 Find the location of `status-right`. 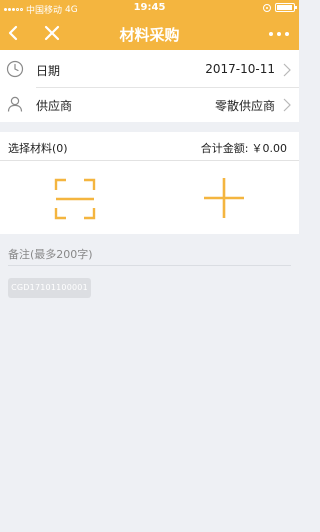

status-right is located at coordinates (280, 7).